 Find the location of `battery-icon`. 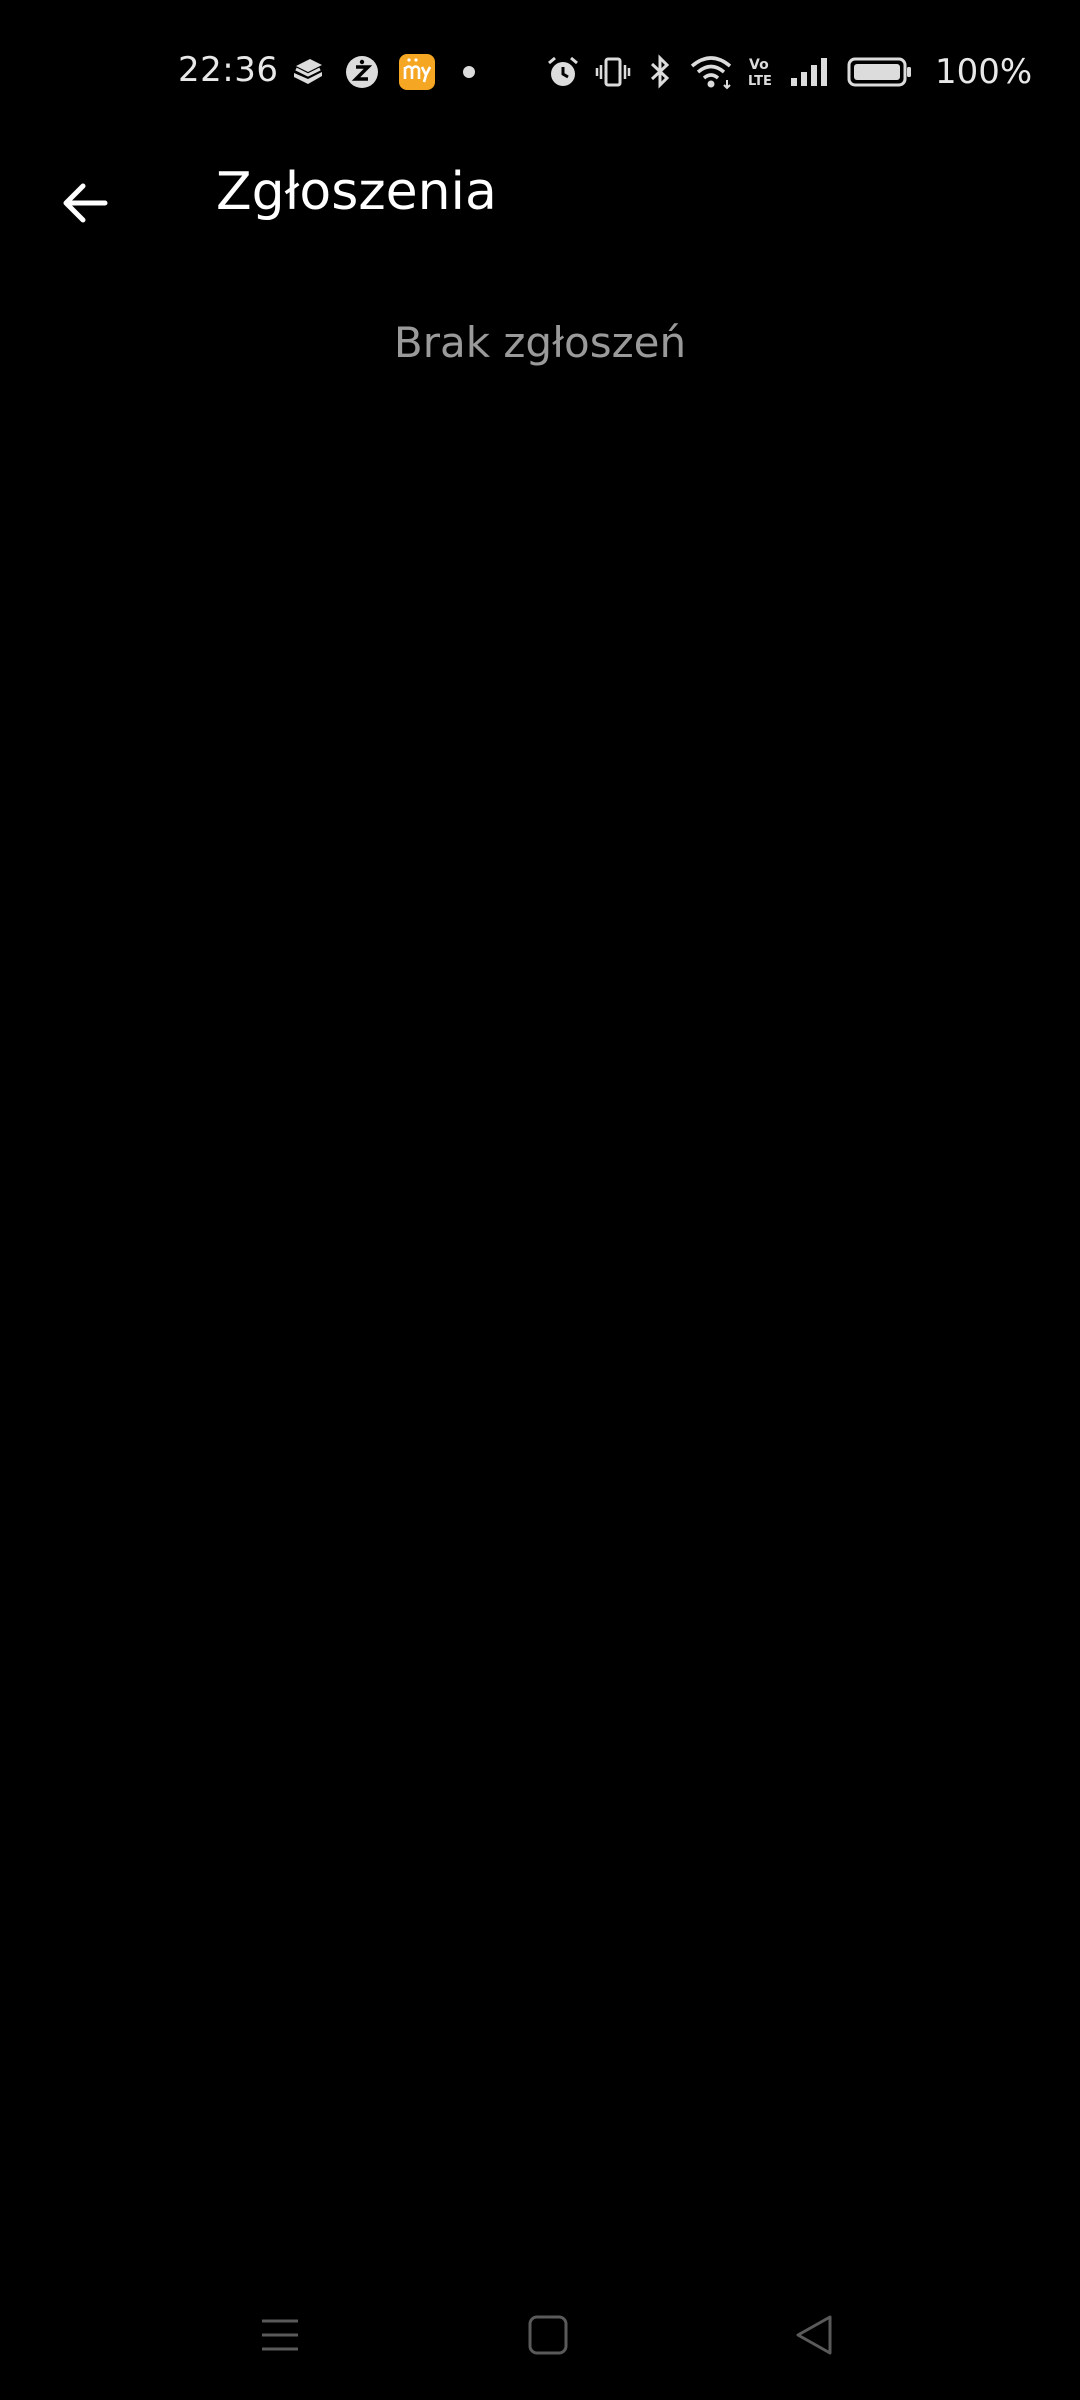

battery-icon is located at coordinates (880, 72).